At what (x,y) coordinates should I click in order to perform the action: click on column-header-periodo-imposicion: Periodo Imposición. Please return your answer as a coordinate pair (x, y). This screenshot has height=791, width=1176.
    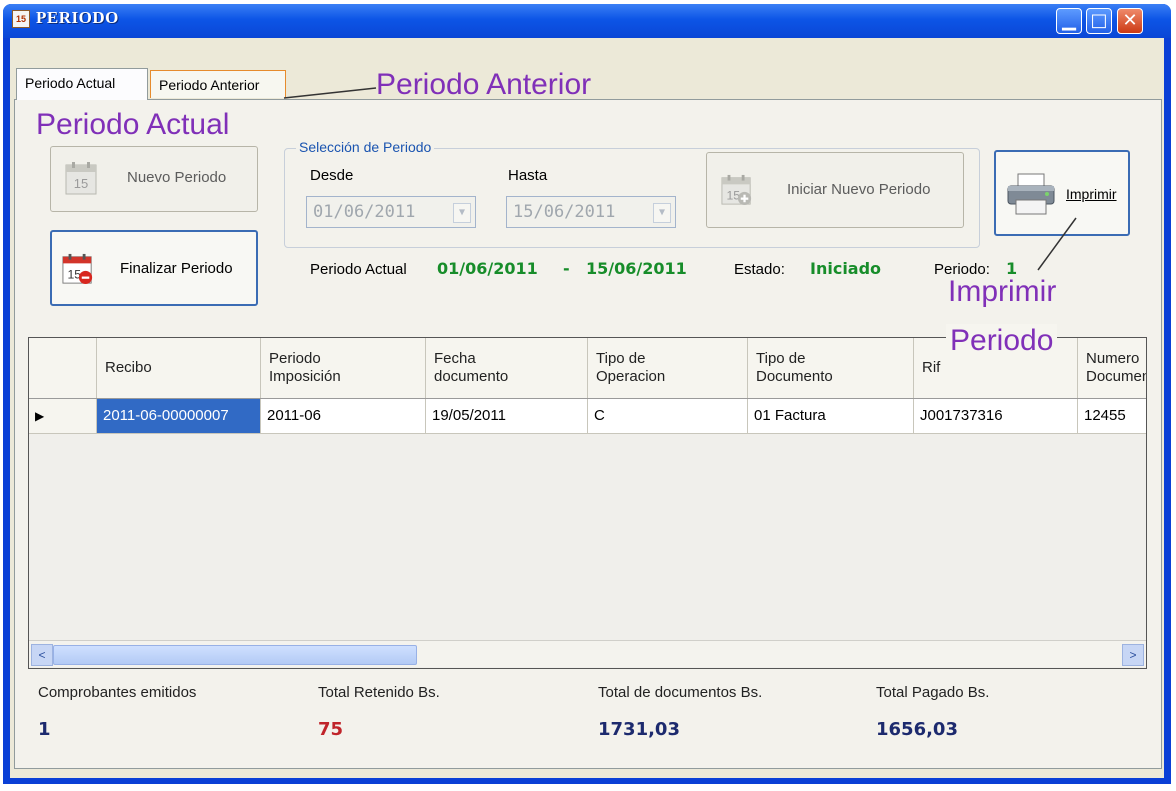
    Looking at the image, I should click on (343, 368).